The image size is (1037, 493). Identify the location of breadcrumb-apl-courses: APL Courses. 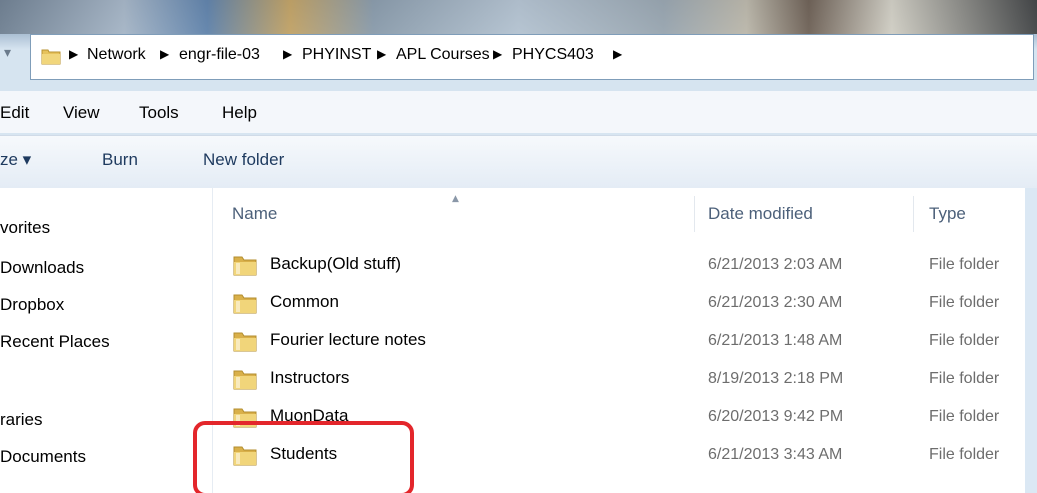
(443, 55).